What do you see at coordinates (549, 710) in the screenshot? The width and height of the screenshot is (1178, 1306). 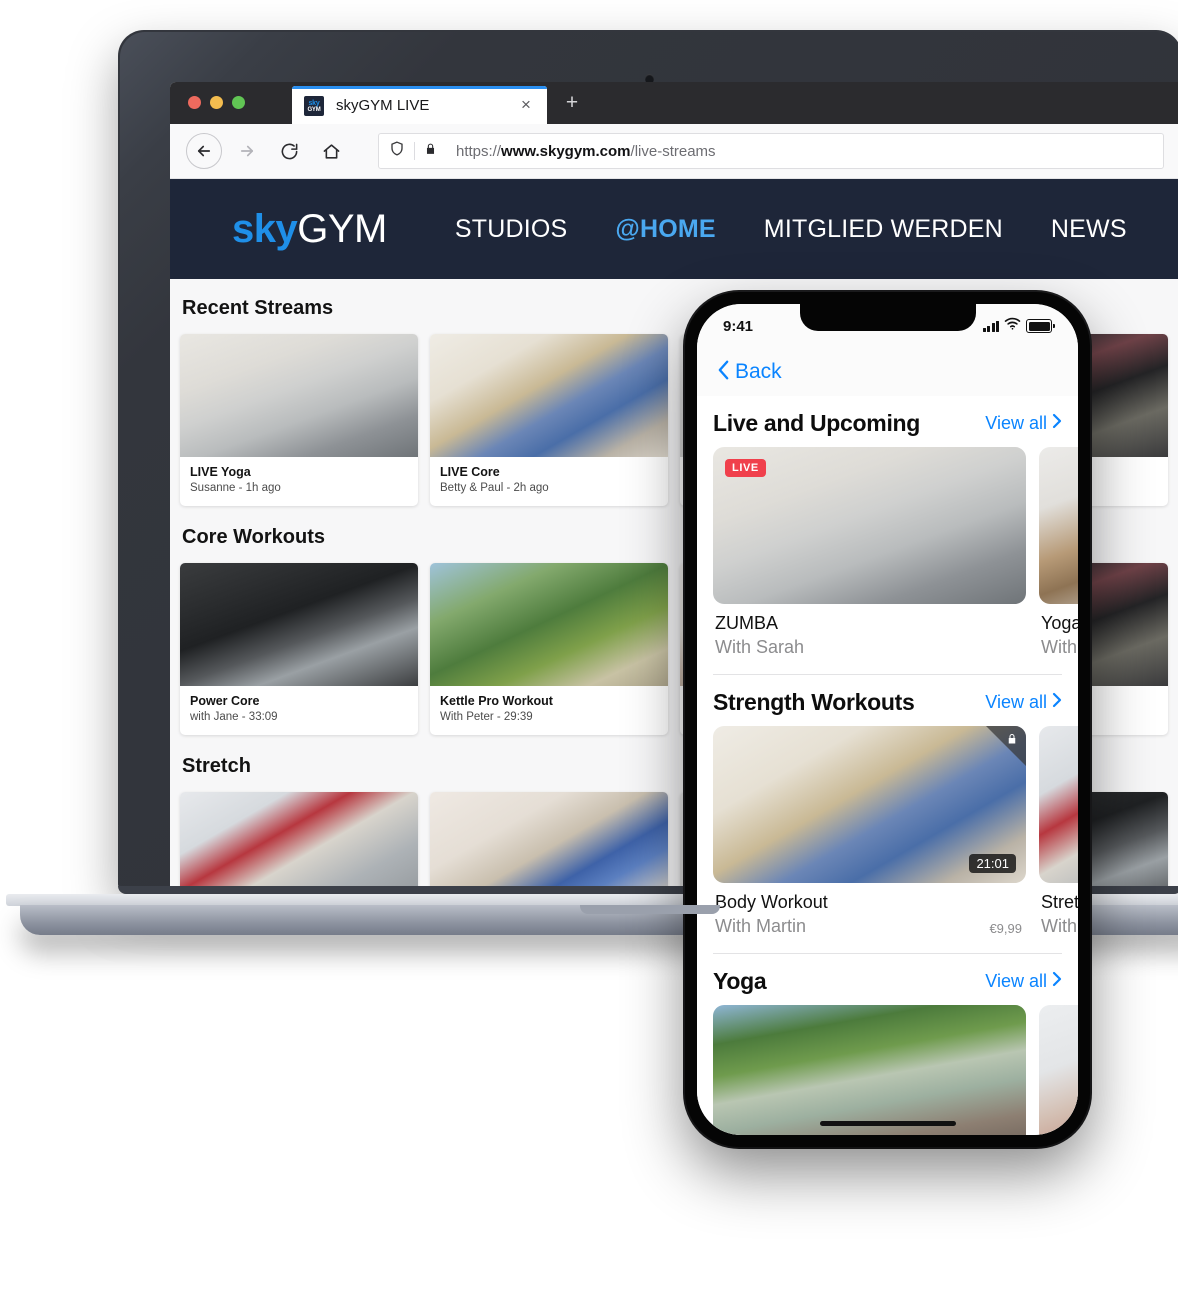 I see `video-meta: Kettle Pro Workout With Peter - 29:39` at bounding box center [549, 710].